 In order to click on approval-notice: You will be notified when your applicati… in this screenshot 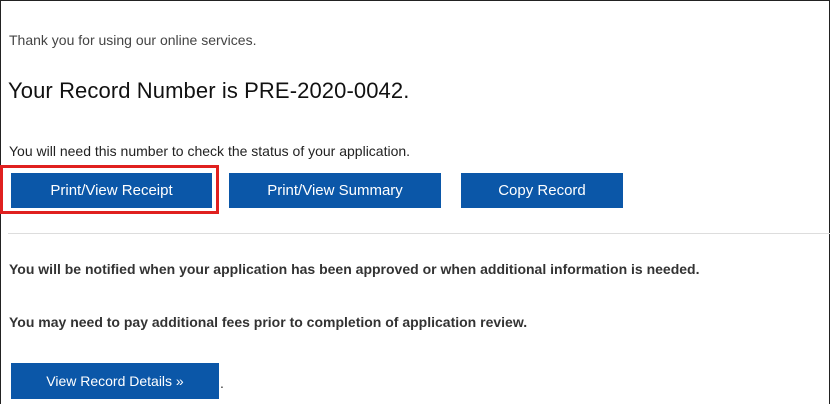, I will do `click(354, 269)`.